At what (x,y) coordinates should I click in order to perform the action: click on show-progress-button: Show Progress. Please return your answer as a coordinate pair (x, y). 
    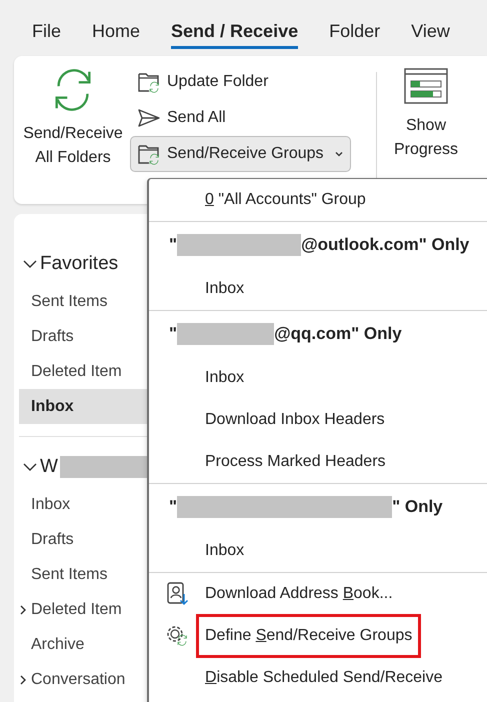
    Looking at the image, I should click on (419, 130).